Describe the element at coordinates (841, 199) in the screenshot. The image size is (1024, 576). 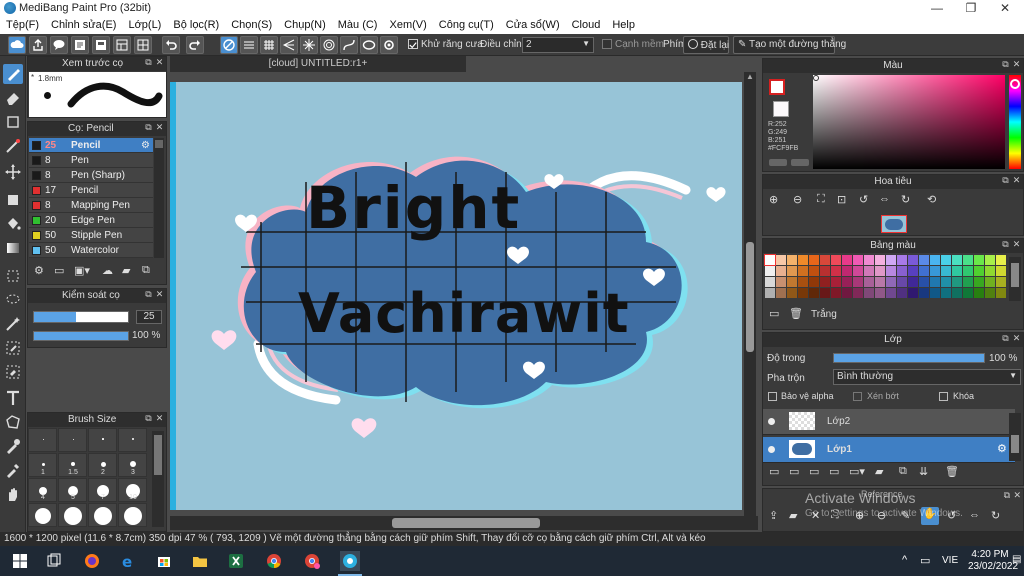
I see `actual-size-icon: ⊡` at that location.